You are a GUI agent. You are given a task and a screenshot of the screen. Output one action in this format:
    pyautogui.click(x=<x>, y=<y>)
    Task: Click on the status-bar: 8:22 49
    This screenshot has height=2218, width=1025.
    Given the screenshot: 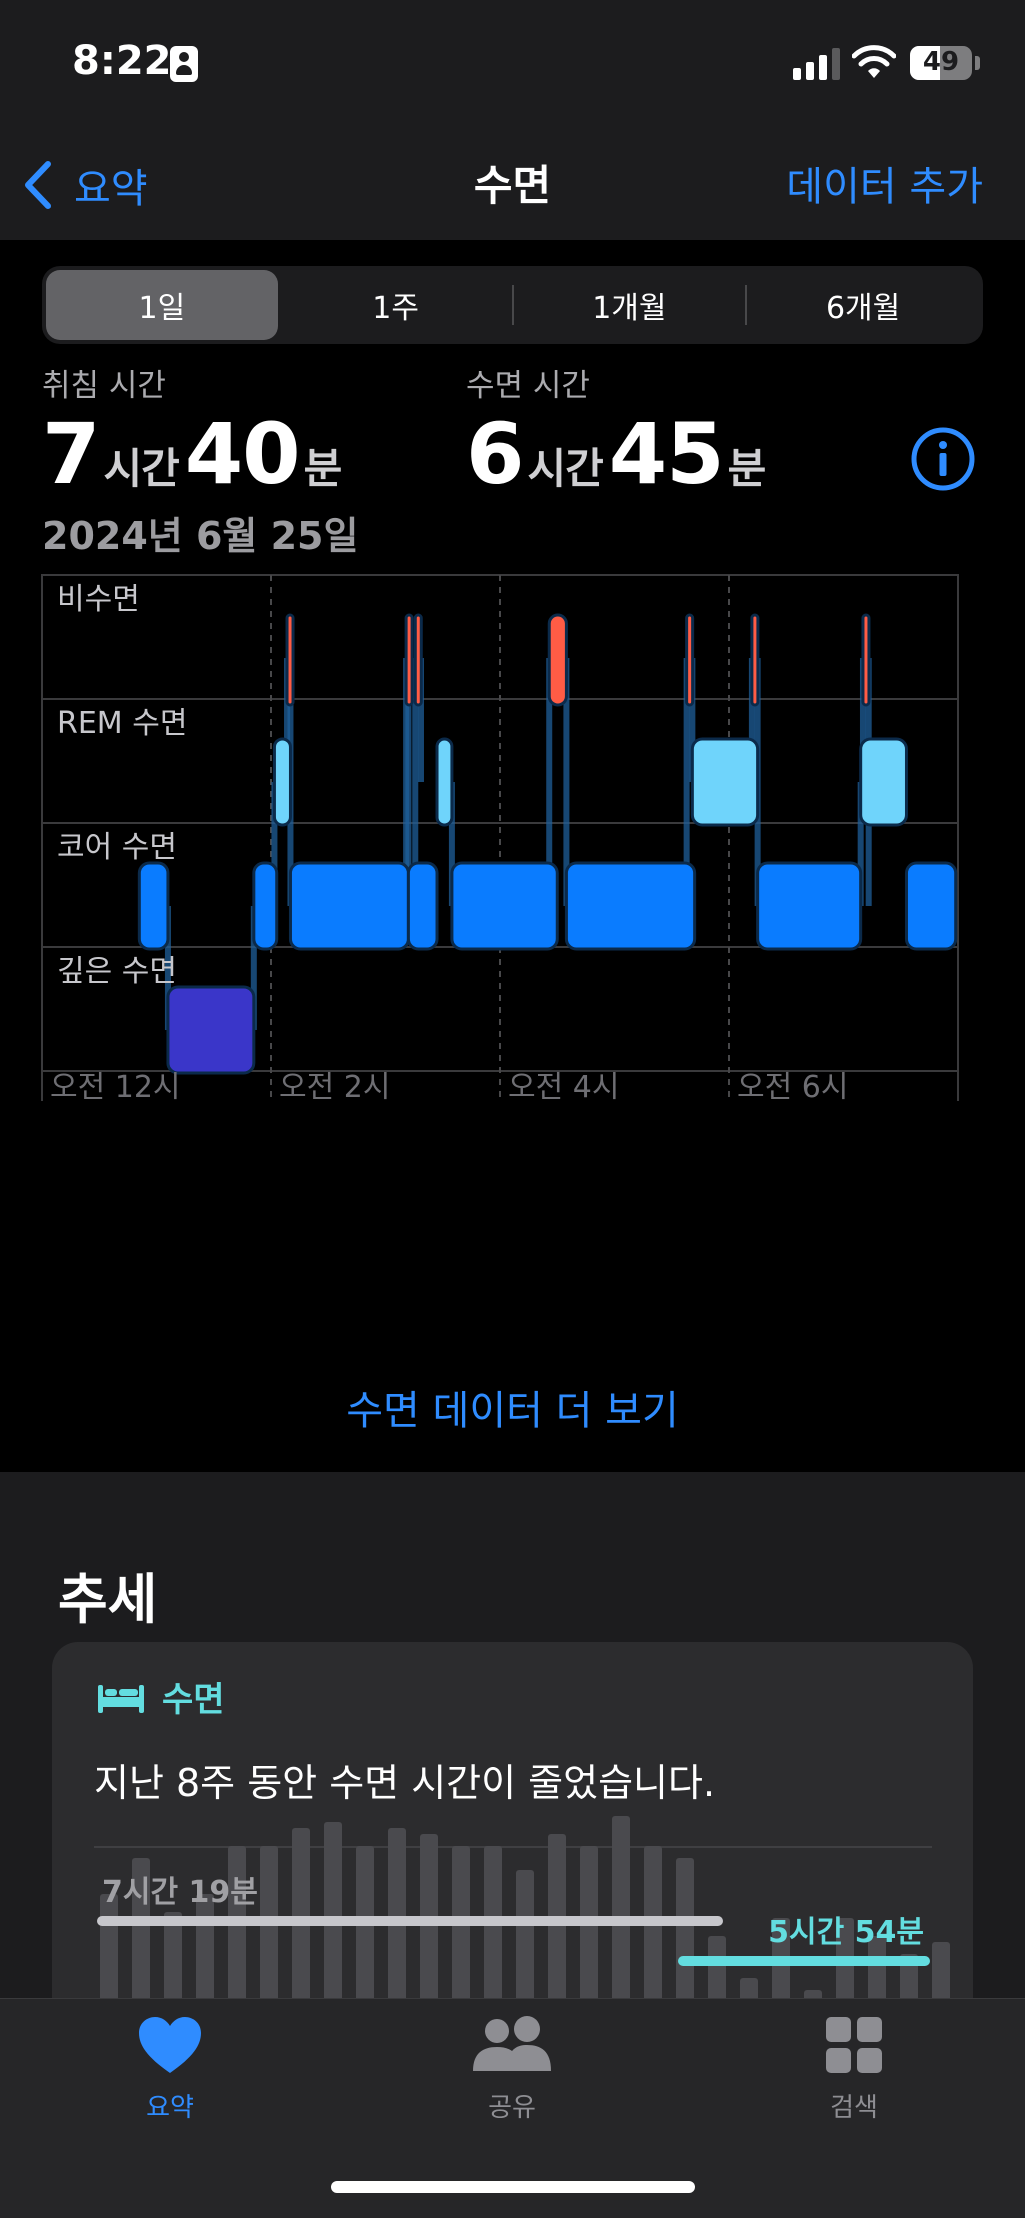 What is the action you would take?
    pyautogui.click(x=512, y=65)
    